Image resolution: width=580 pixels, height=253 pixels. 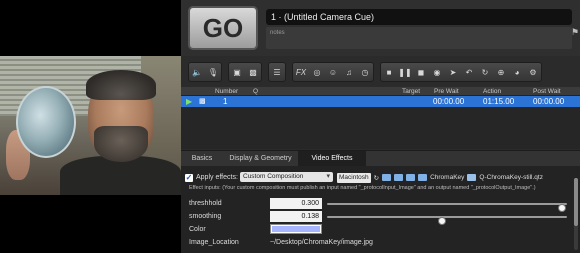 What do you see at coordinates (492, 91) in the screenshot?
I see `col-action: Action` at bounding box center [492, 91].